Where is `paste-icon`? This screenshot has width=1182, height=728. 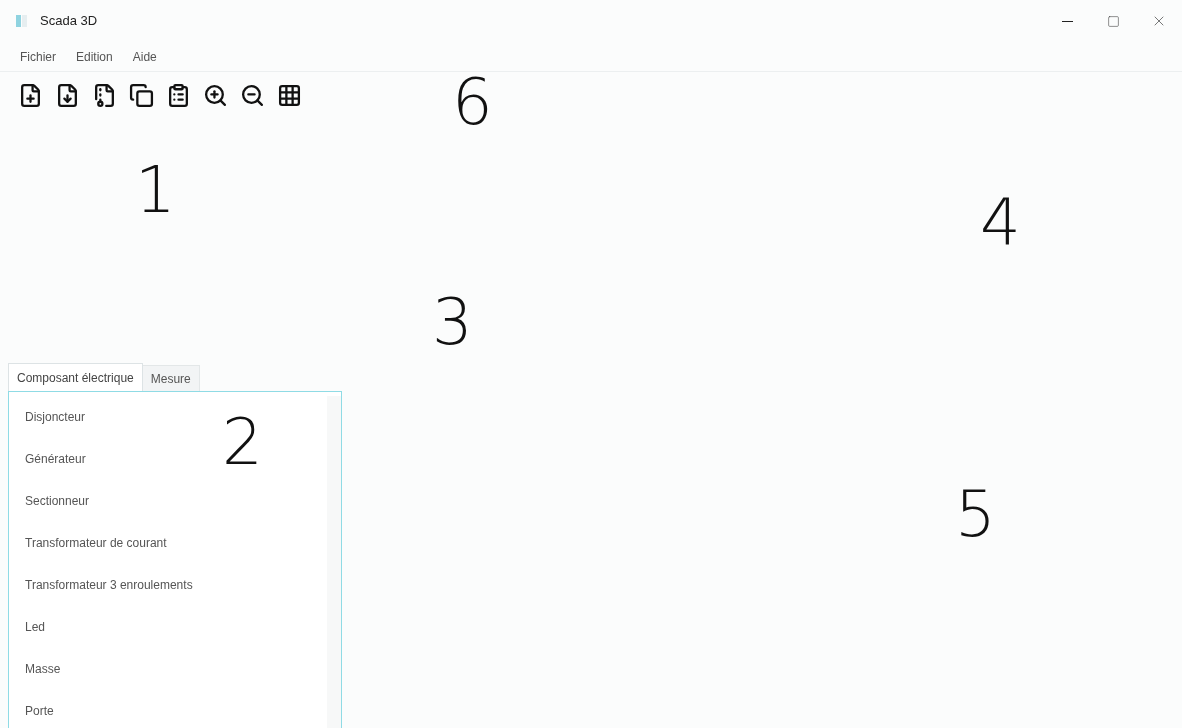
paste-icon is located at coordinates (178, 95).